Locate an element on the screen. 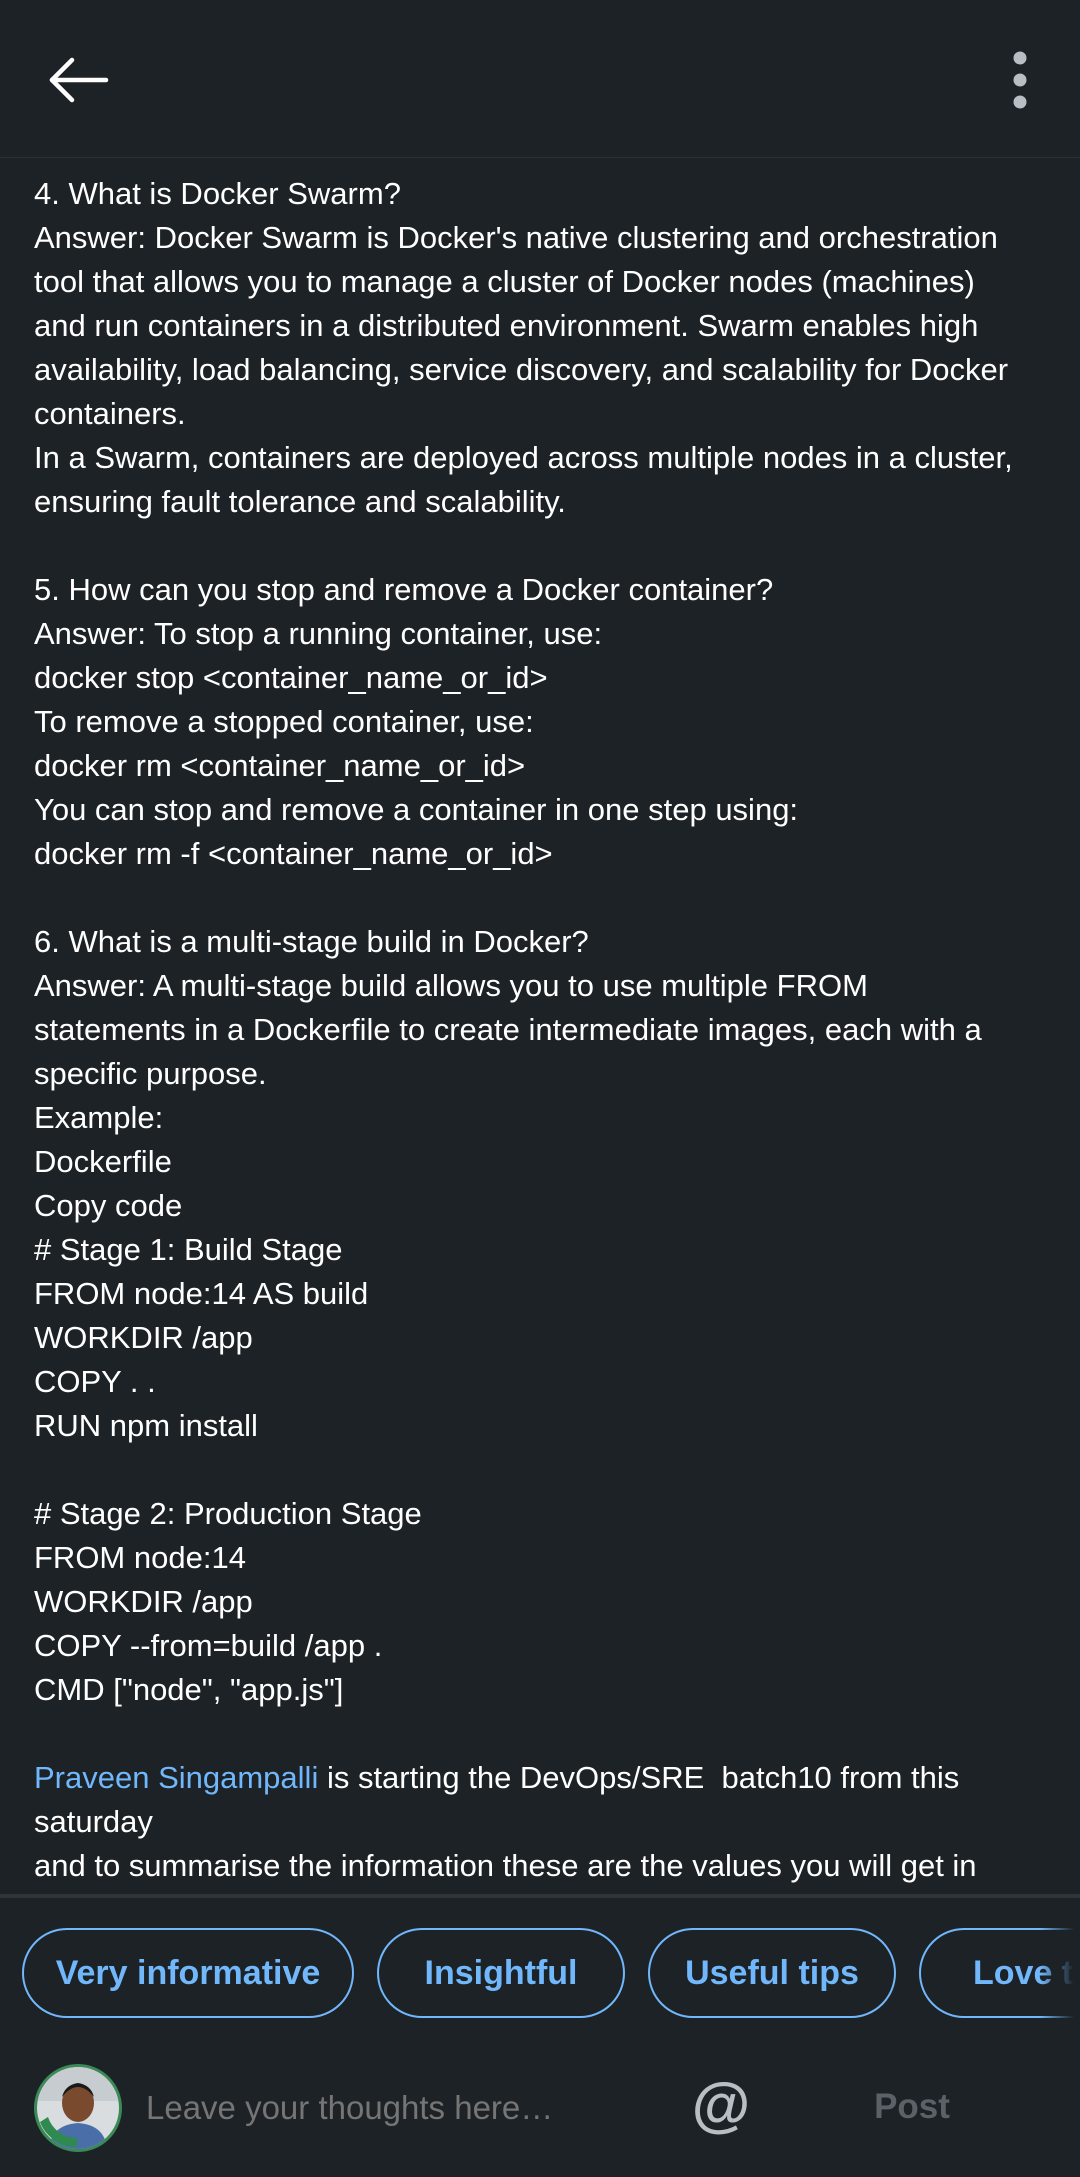 This screenshot has height=2177, width=1080. post-text-line: docker stop <container_name_or_id> is located at coordinates (291, 677).